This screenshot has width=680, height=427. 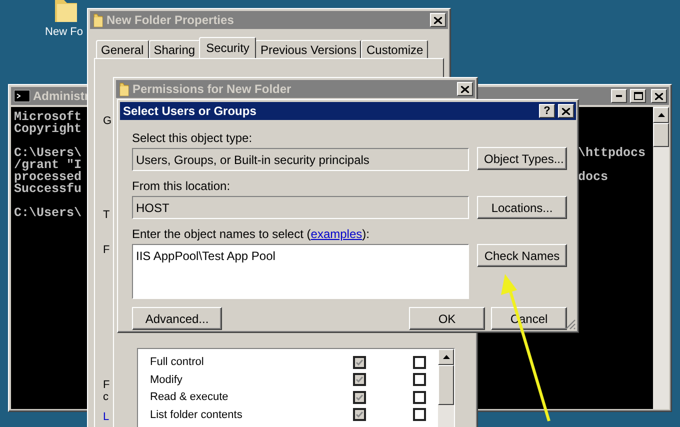 I want to click on label: G, so click(x=107, y=121).